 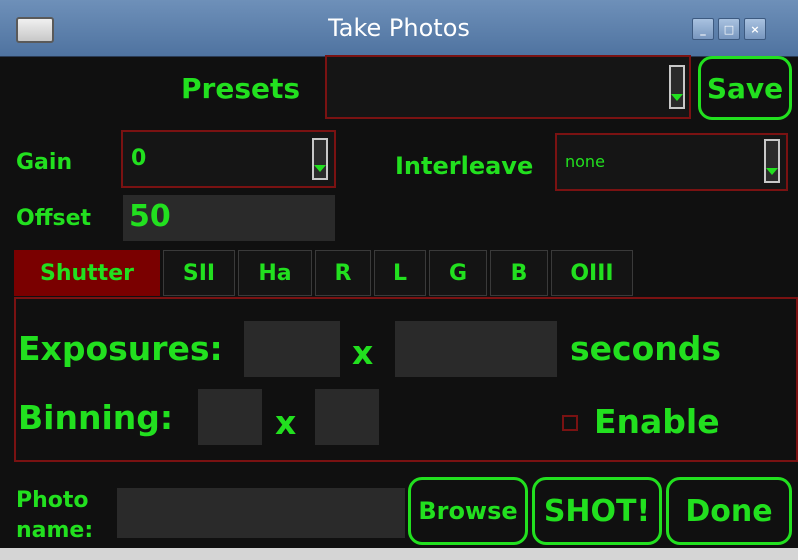 I want to click on tab-g: G, so click(x=458, y=273).